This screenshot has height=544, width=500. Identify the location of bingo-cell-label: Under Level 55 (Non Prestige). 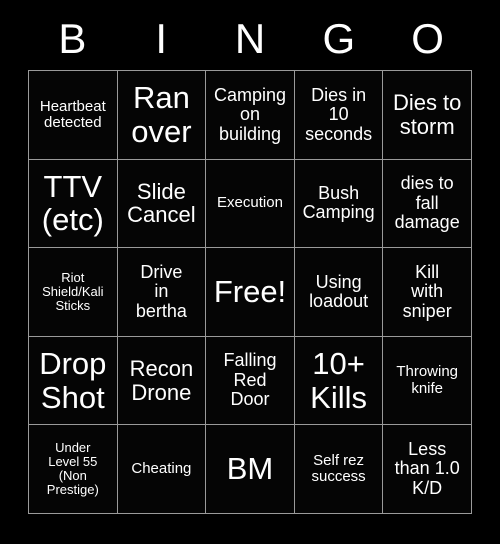
(72, 469).